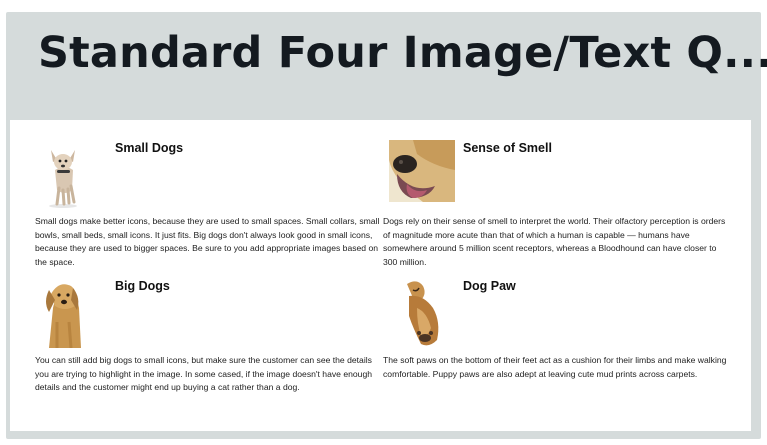  Describe the element at coordinates (74, 175) in the screenshot. I see `chihuahua-photo` at that location.